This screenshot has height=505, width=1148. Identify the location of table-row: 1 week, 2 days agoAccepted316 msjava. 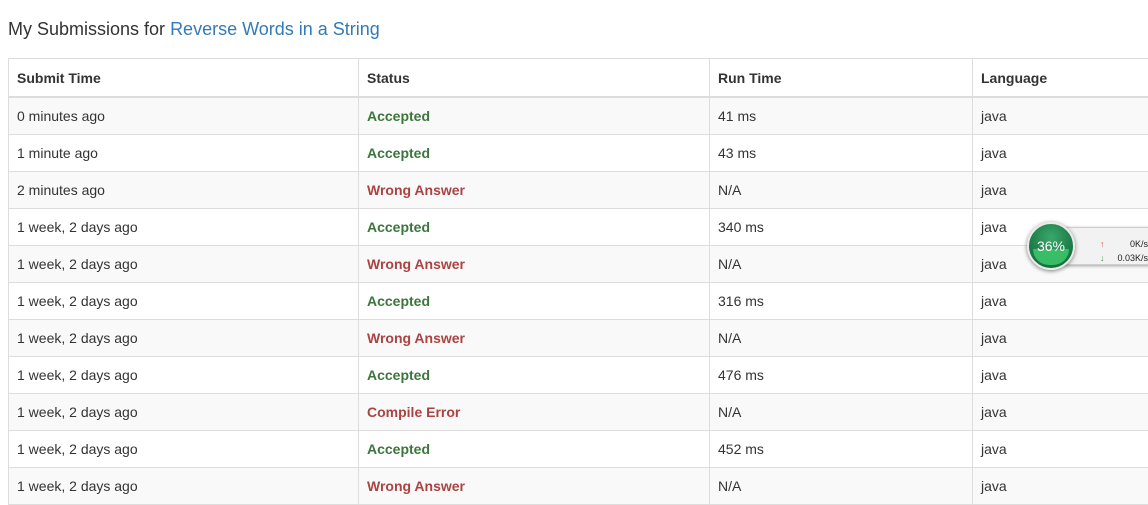
(578, 301).